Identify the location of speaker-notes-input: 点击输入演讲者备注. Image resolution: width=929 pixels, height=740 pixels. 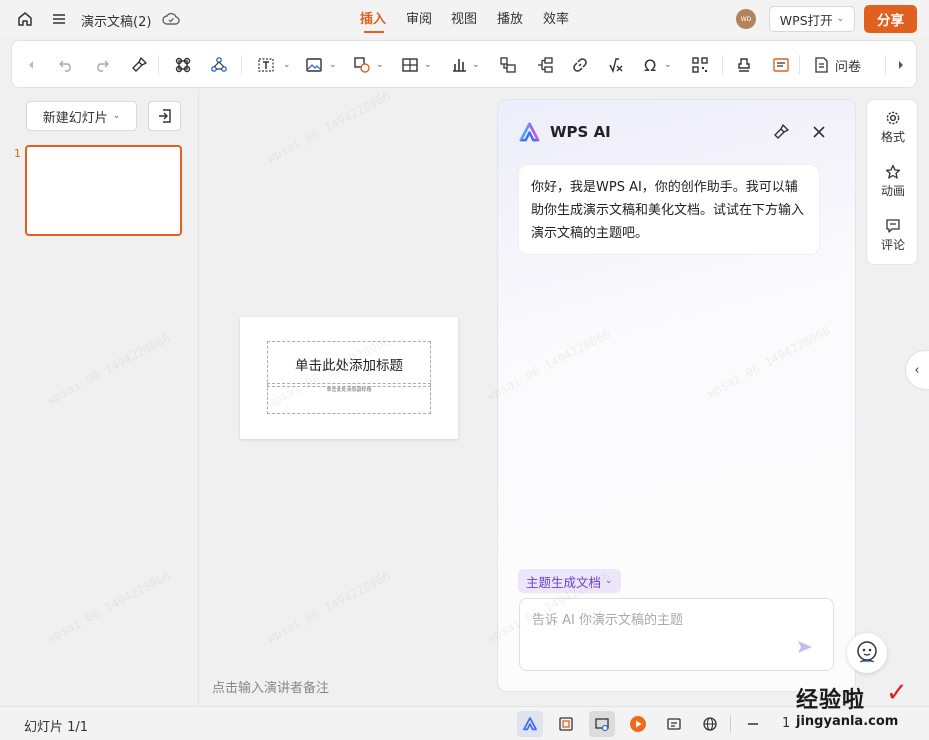
(270, 686).